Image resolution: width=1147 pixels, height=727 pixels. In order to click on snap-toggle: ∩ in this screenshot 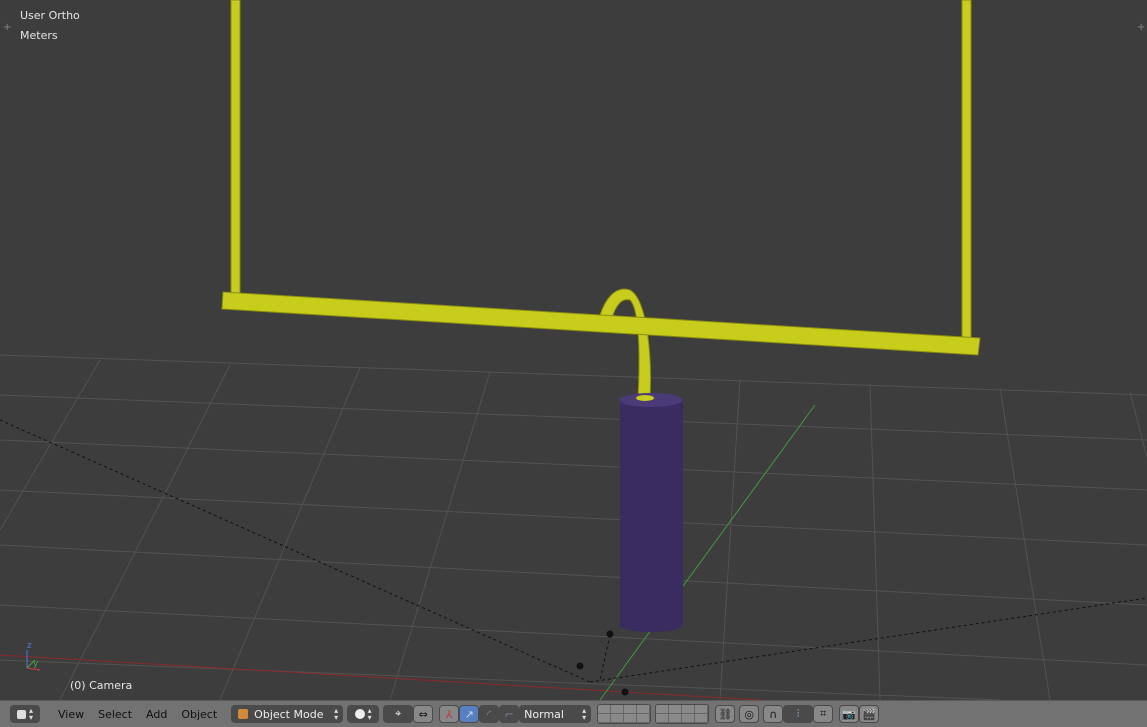, I will do `click(773, 714)`.